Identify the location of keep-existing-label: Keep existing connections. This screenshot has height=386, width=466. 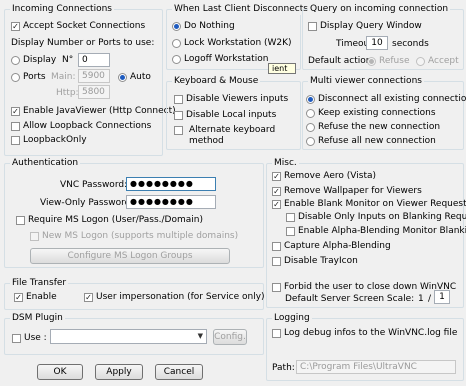
(377, 113).